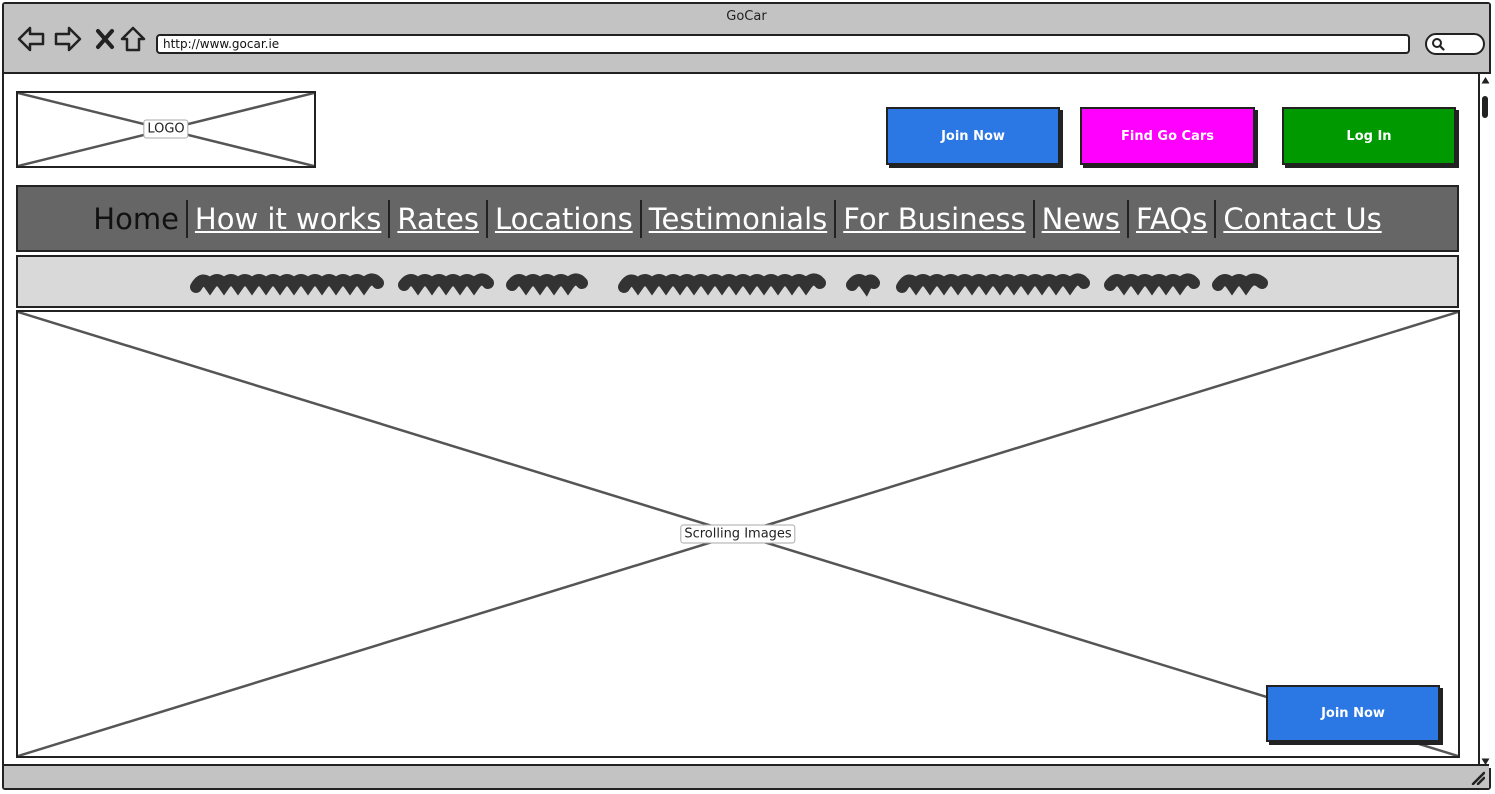 The height and width of the screenshot is (794, 1495). I want to click on hero-placeholder-label: Scrolling Images, so click(738, 534).